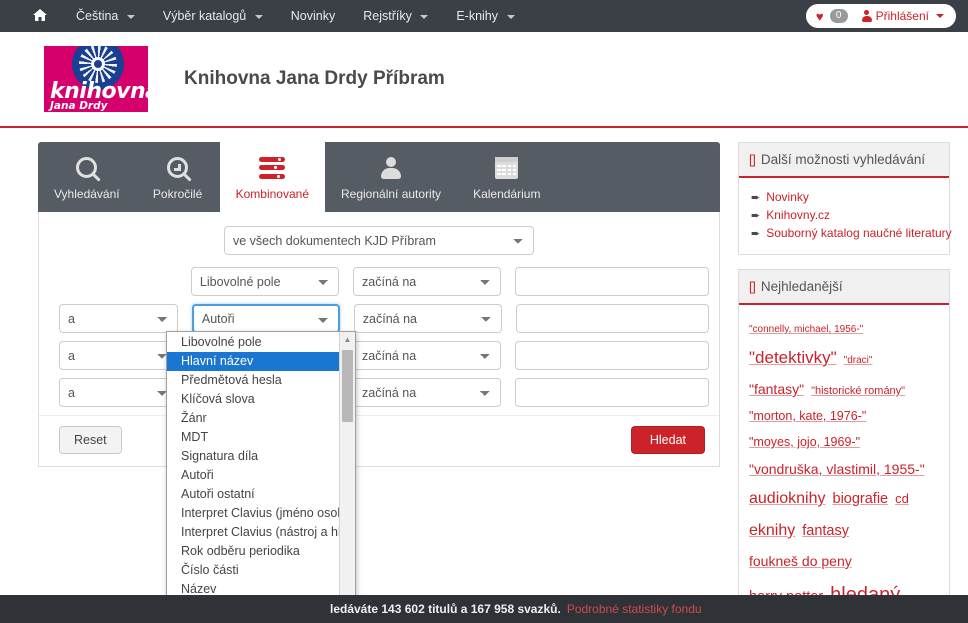  I want to click on tab-label: Regionální autority, so click(391, 193).